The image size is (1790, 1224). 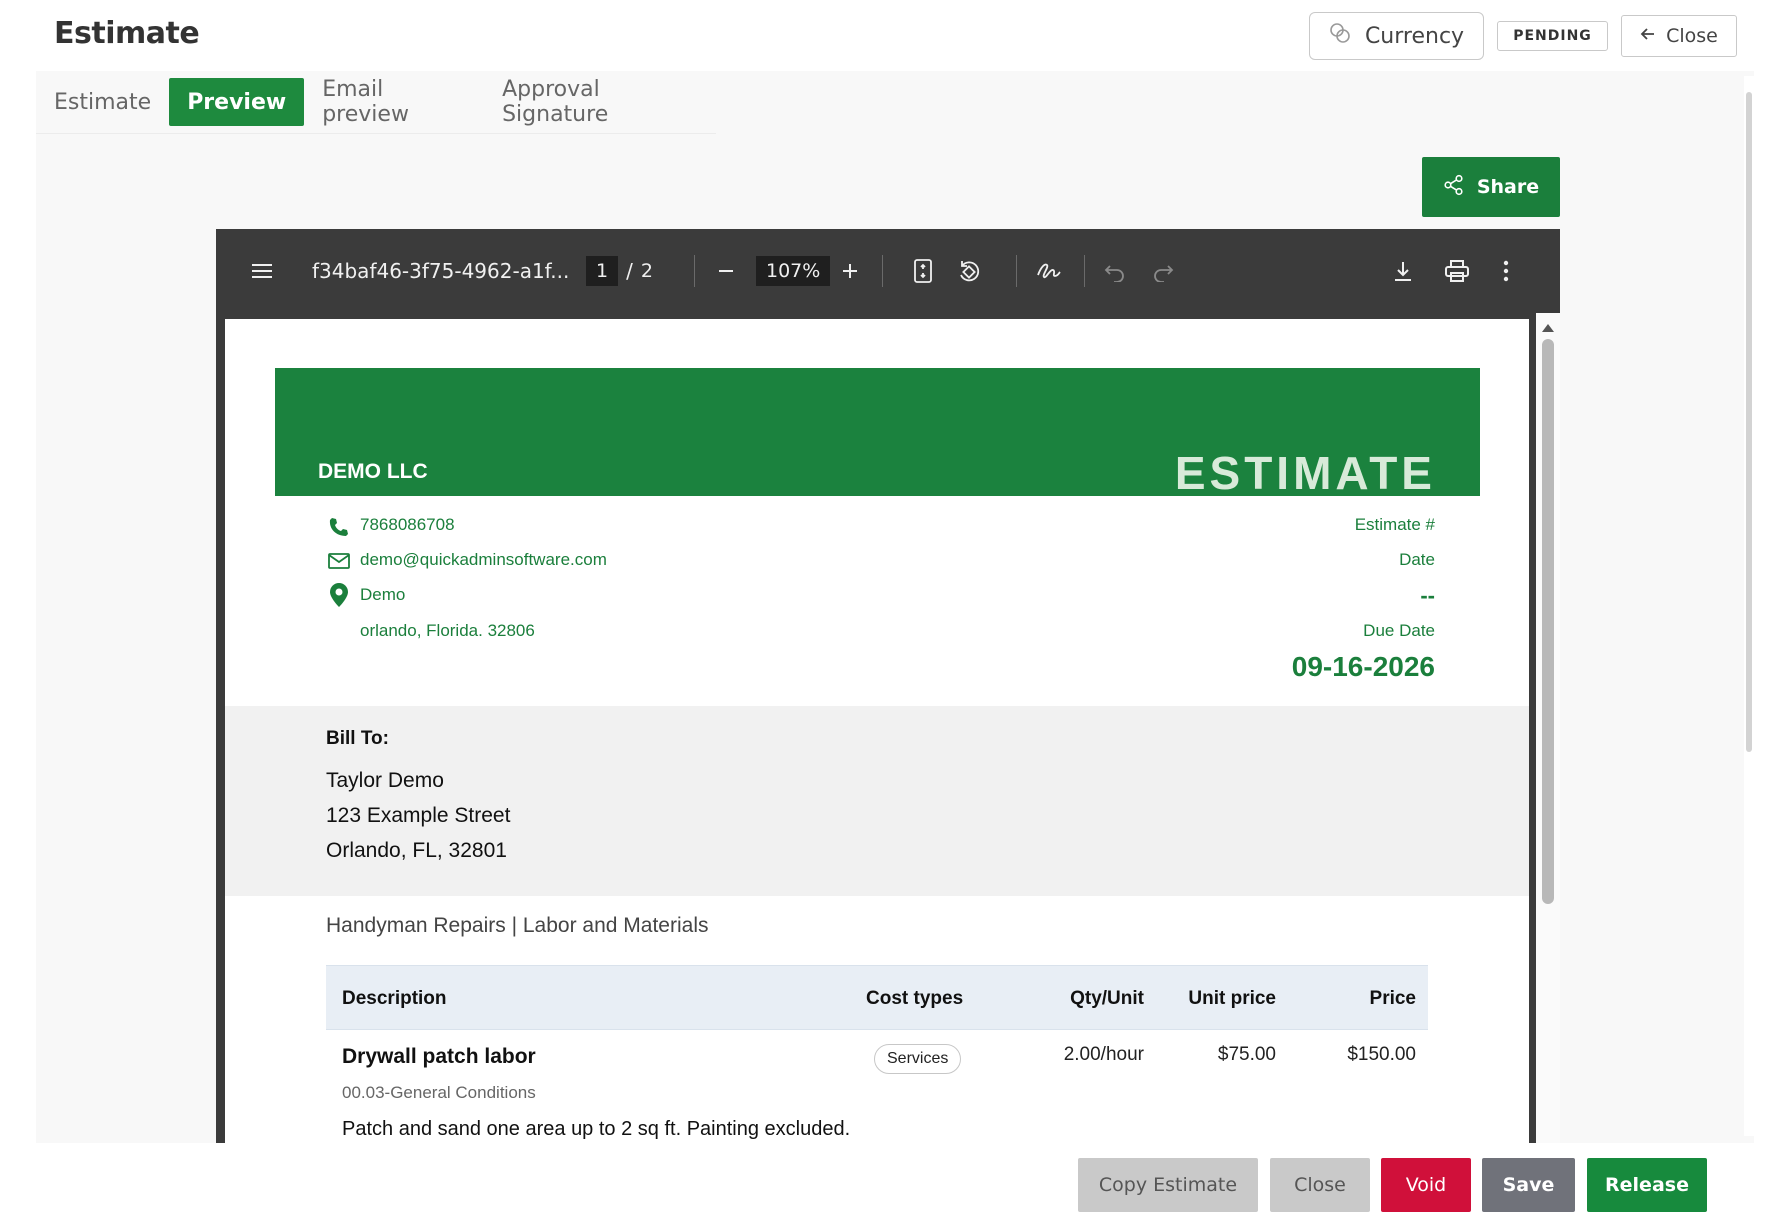 I want to click on estimate-number-label: Estimate #, so click(x=1394, y=524).